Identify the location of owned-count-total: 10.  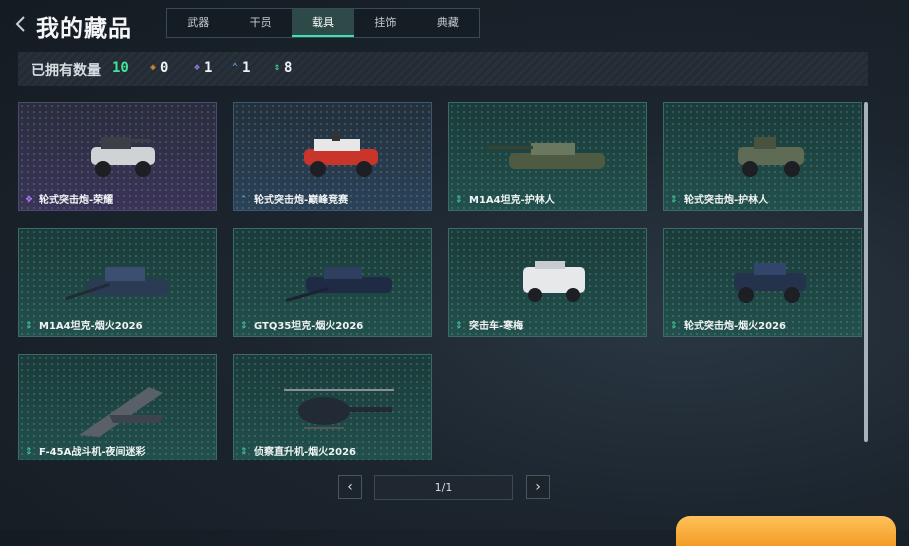
(120, 68).